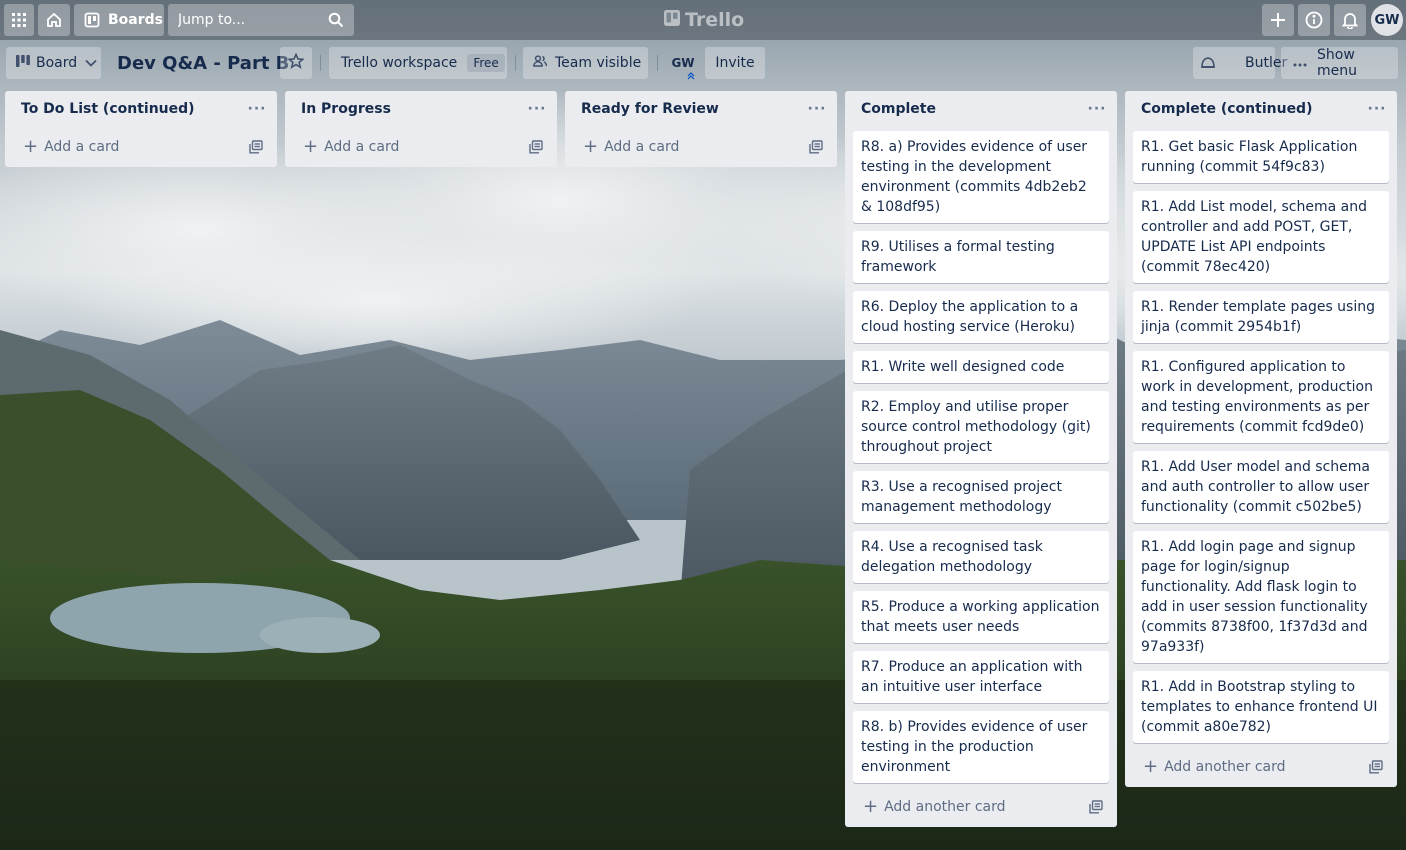 The image size is (1406, 850). I want to click on grid-icon, so click(19, 20).